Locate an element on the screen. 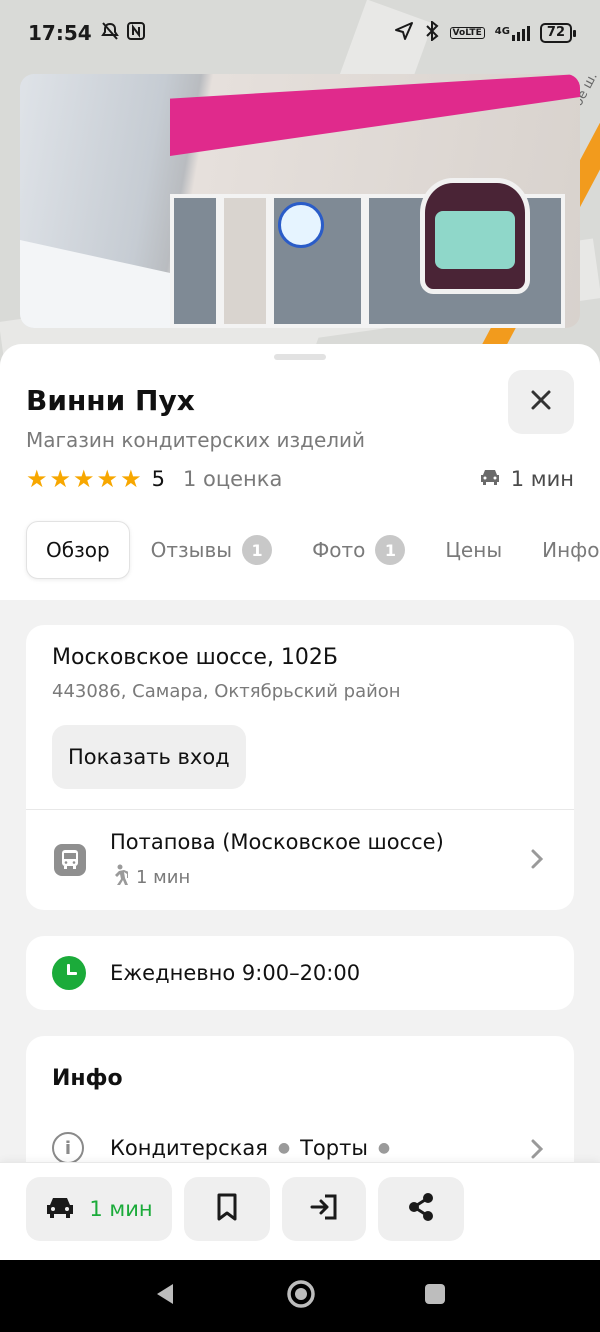 This screenshot has height=1332, width=600. address-main: Московское шоссе, 102Б is located at coordinates (195, 657).